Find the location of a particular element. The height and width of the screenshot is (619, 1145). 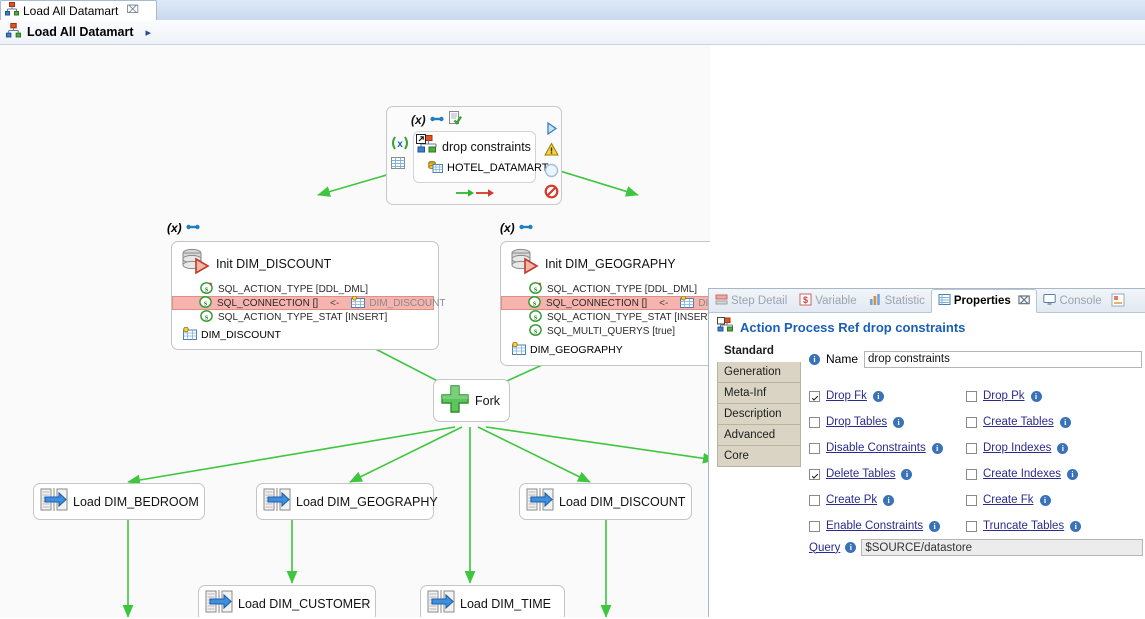

tab-properties: Properties ⌧ is located at coordinates (984, 301).